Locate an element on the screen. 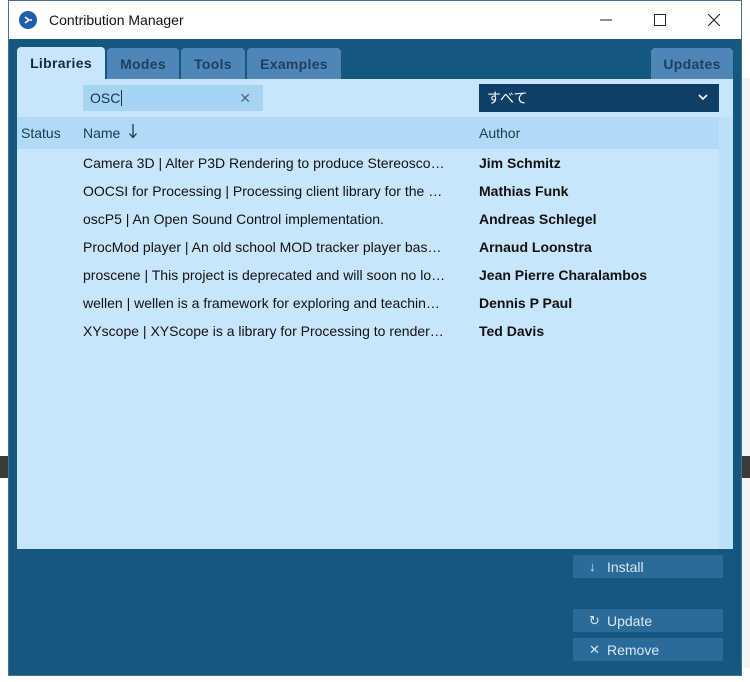 The height and width of the screenshot is (682, 750). remove-x-icon: ✕ is located at coordinates (594, 649).